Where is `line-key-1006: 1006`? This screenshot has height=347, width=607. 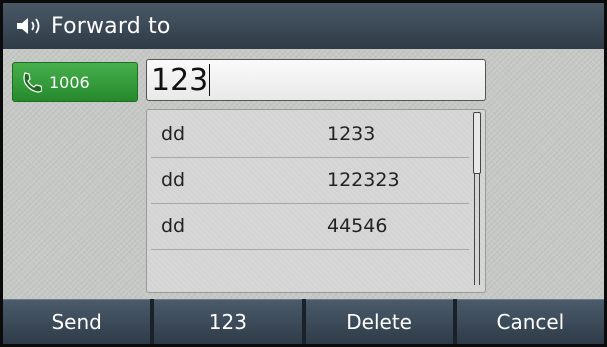
line-key-1006: 1006 is located at coordinates (75, 82).